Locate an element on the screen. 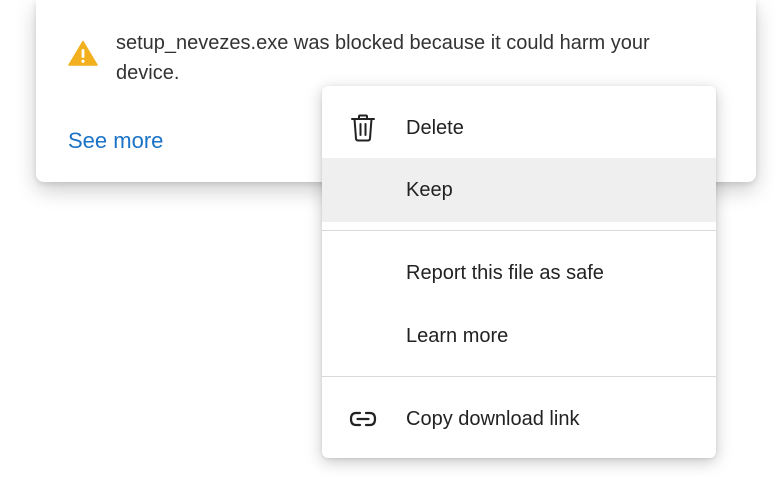 This screenshot has width=784, height=477. menu-item-label: Copy download link is located at coordinates (493, 418).